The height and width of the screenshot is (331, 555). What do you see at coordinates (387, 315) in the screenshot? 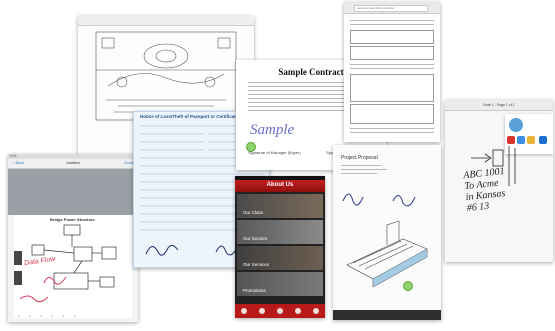
I see `viewer-bottom-bar` at bounding box center [387, 315].